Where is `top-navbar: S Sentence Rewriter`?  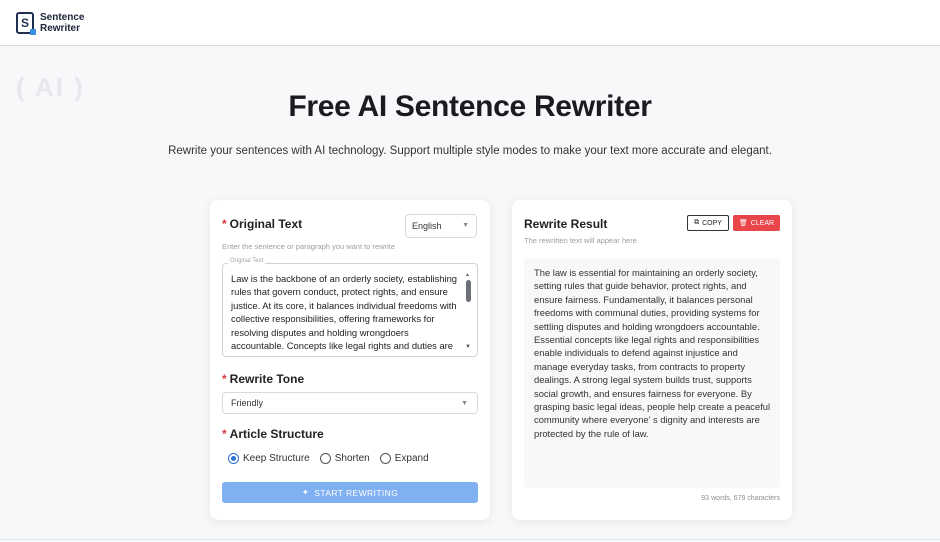
top-navbar: S Sentence Rewriter is located at coordinates (470, 23).